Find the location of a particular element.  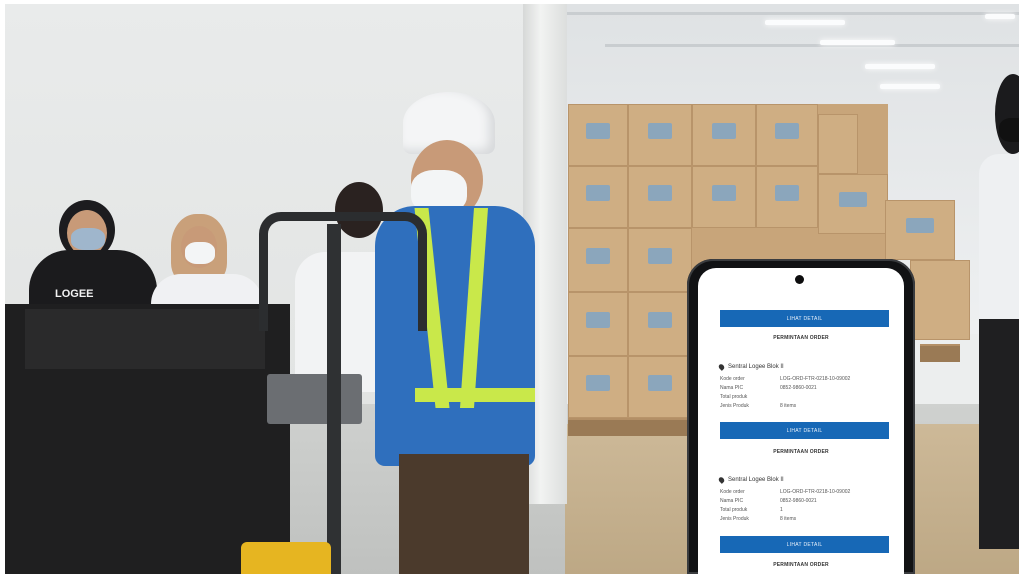

pallet-jack-pole is located at coordinates (334, 399).